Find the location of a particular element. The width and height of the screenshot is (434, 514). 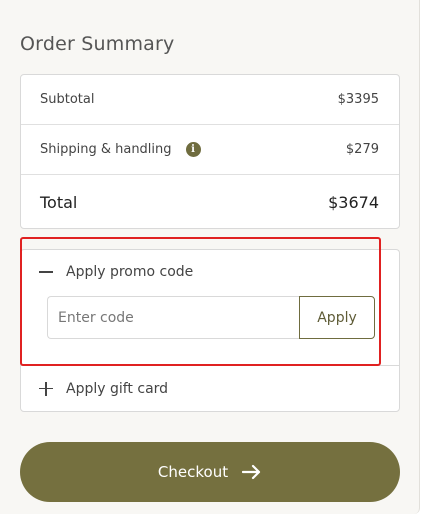

subtotal-row: Subtotal $3395 is located at coordinates (210, 100).